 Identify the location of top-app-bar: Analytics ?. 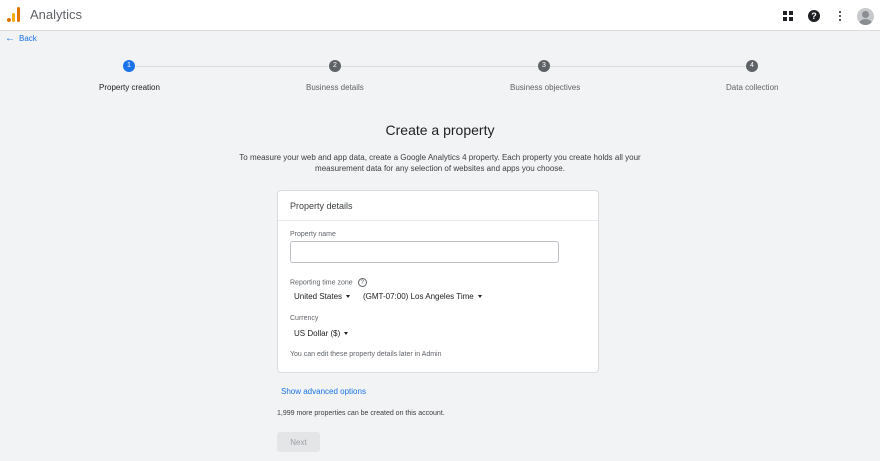
(440, 15).